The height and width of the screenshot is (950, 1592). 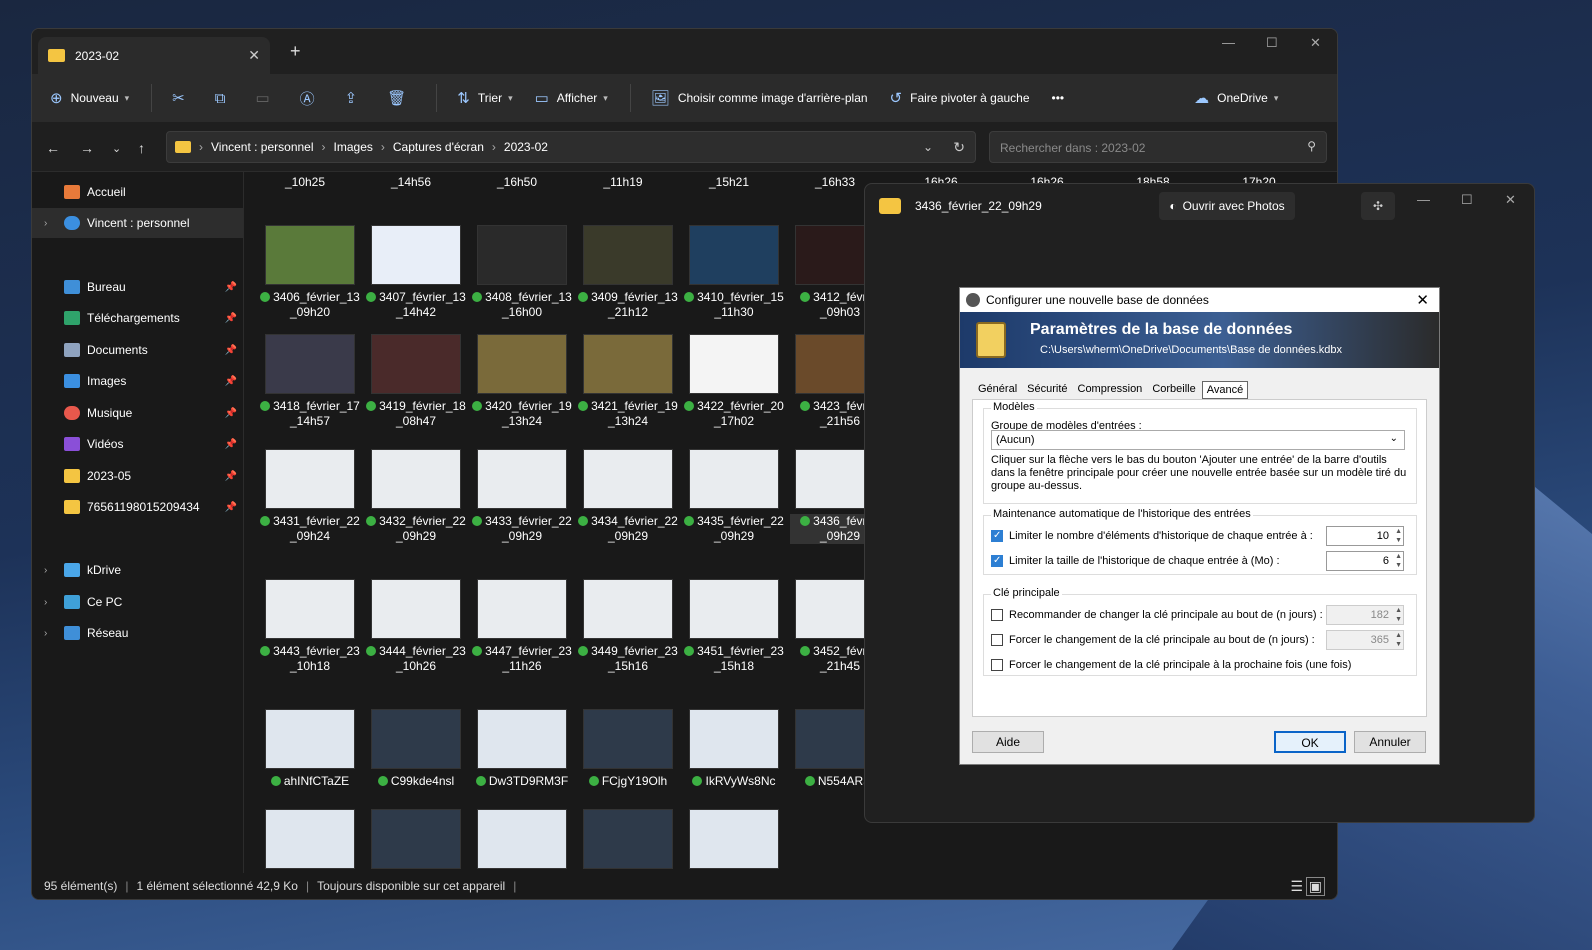 I want to click on breadcrumb-captures: Captures d'écran, so click(x=438, y=147).